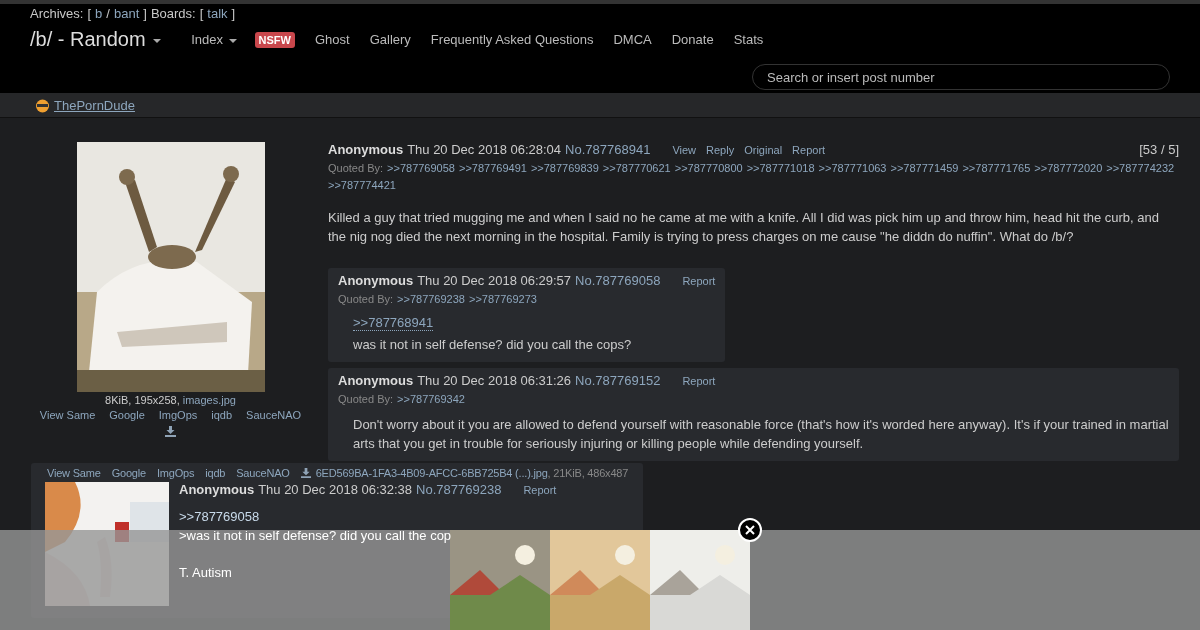  Describe the element at coordinates (708, 168) in the screenshot. I see `backlink: >>787770800` at that location.